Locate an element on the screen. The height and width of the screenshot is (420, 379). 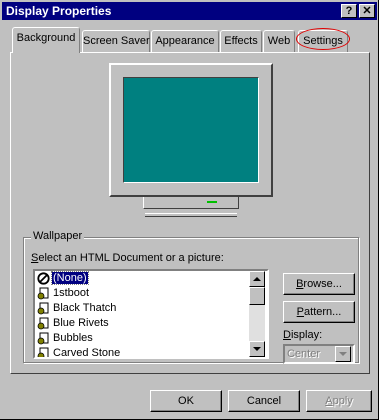
list-scrollbar is located at coordinates (257, 314).